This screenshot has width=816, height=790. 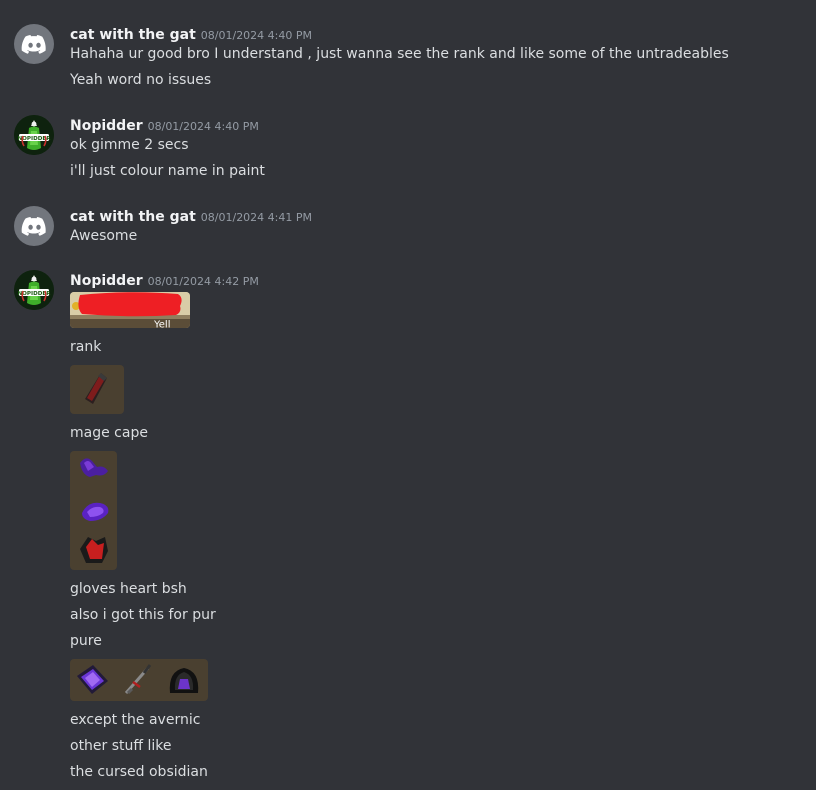 I want to click on rank-screenshot-image: Yell, so click(x=130, y=310).